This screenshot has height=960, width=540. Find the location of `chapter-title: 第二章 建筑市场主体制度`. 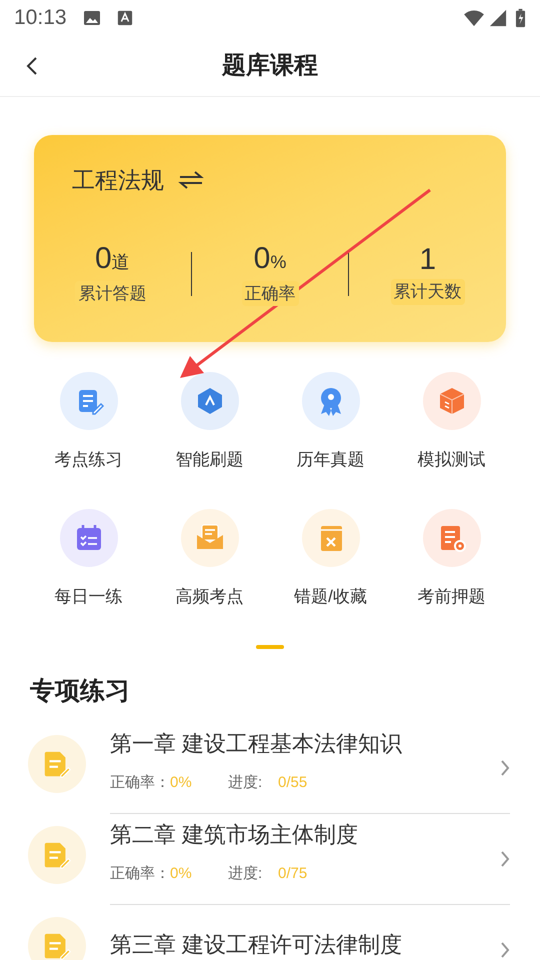

chapter-title: 第二章 建筑市场主体制度 is located at coordinates (235, 835).